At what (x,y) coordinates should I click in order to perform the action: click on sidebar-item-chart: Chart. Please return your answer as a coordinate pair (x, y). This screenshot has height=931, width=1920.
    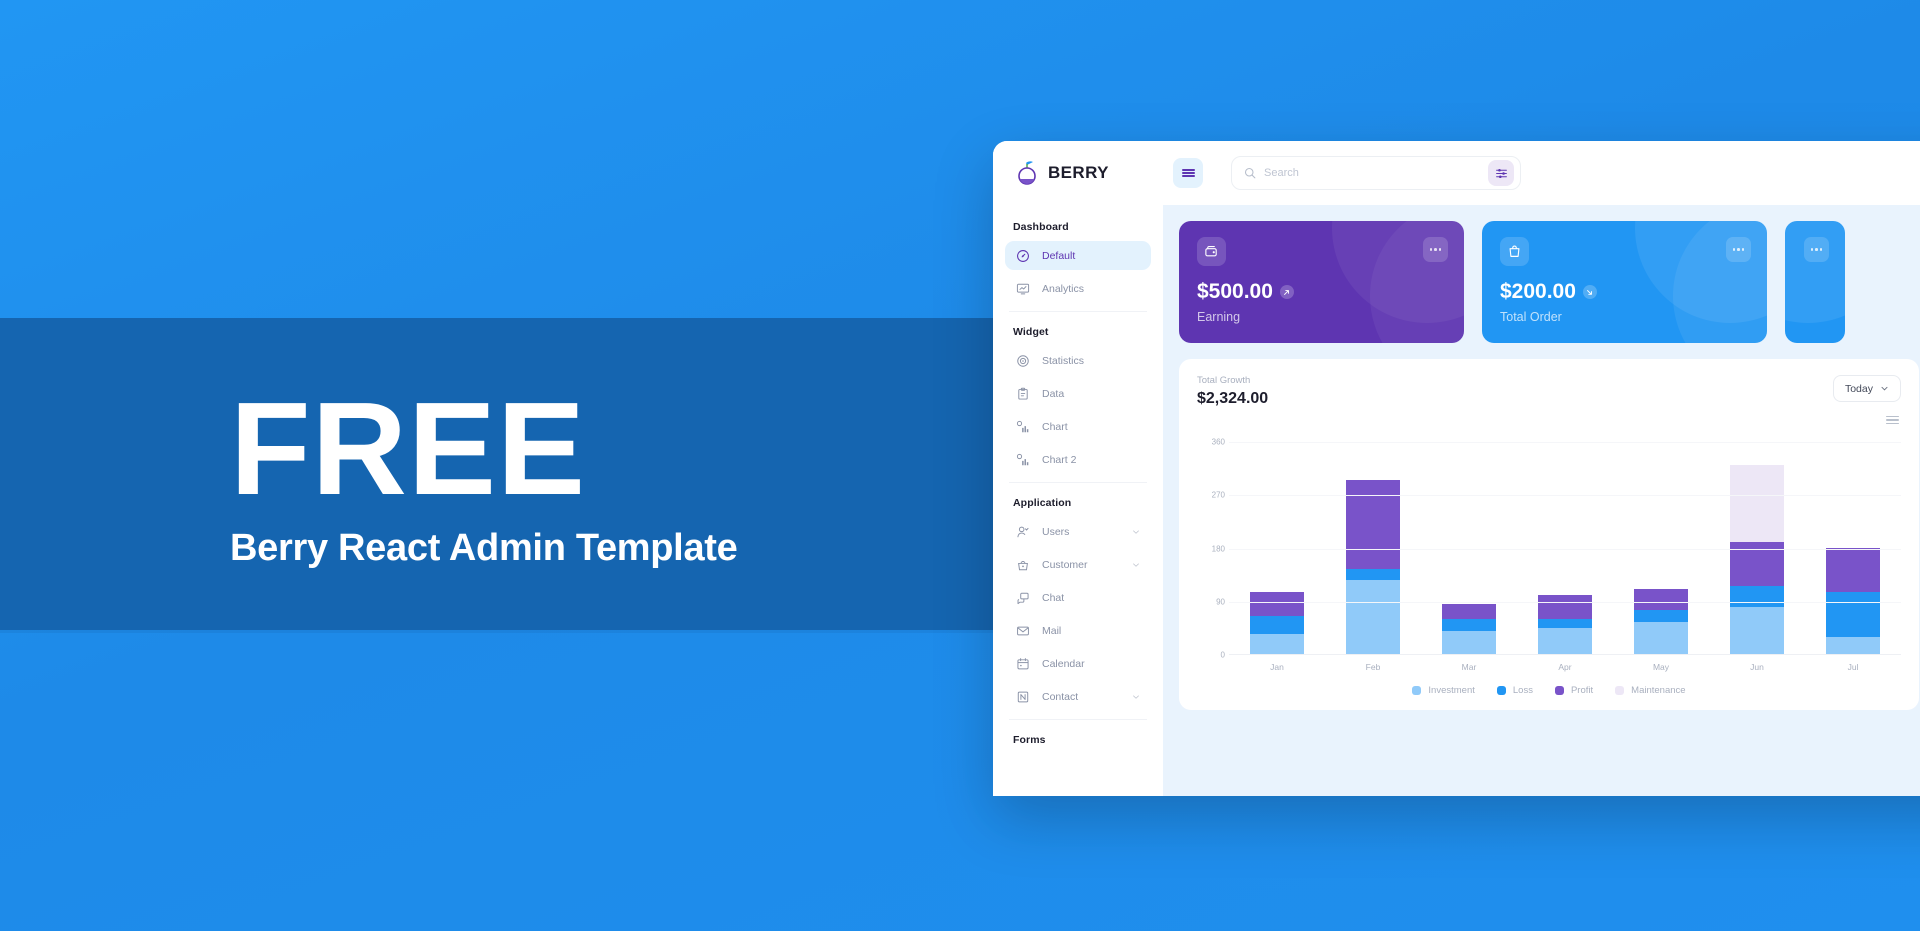
    Looking at the image, I should click on (1078, 426).